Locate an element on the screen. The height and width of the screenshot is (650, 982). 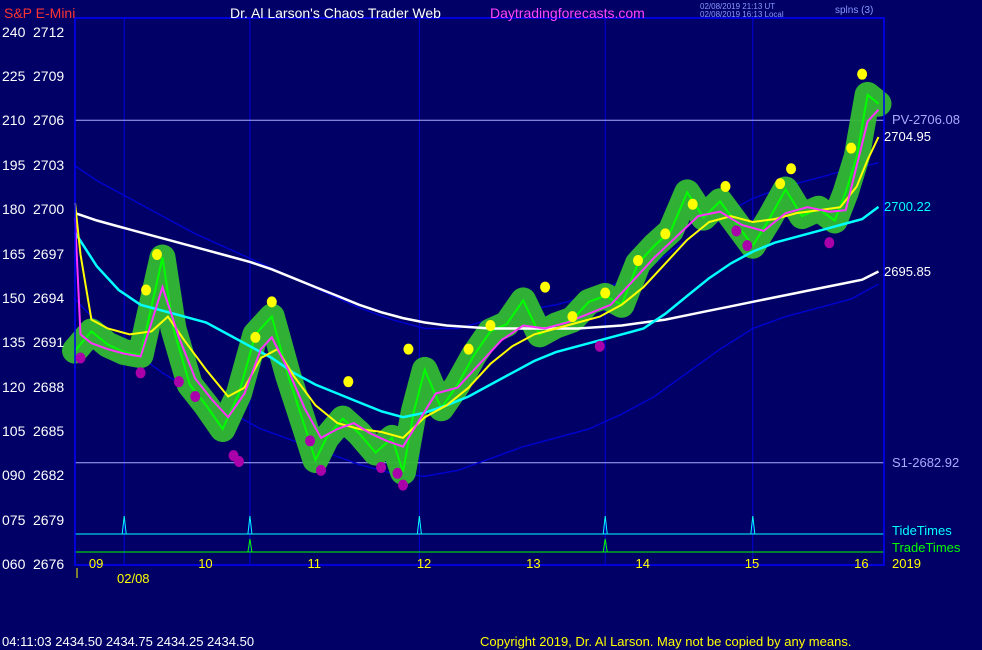
x-tick-09: 09 is located at coordinates (96, 563).